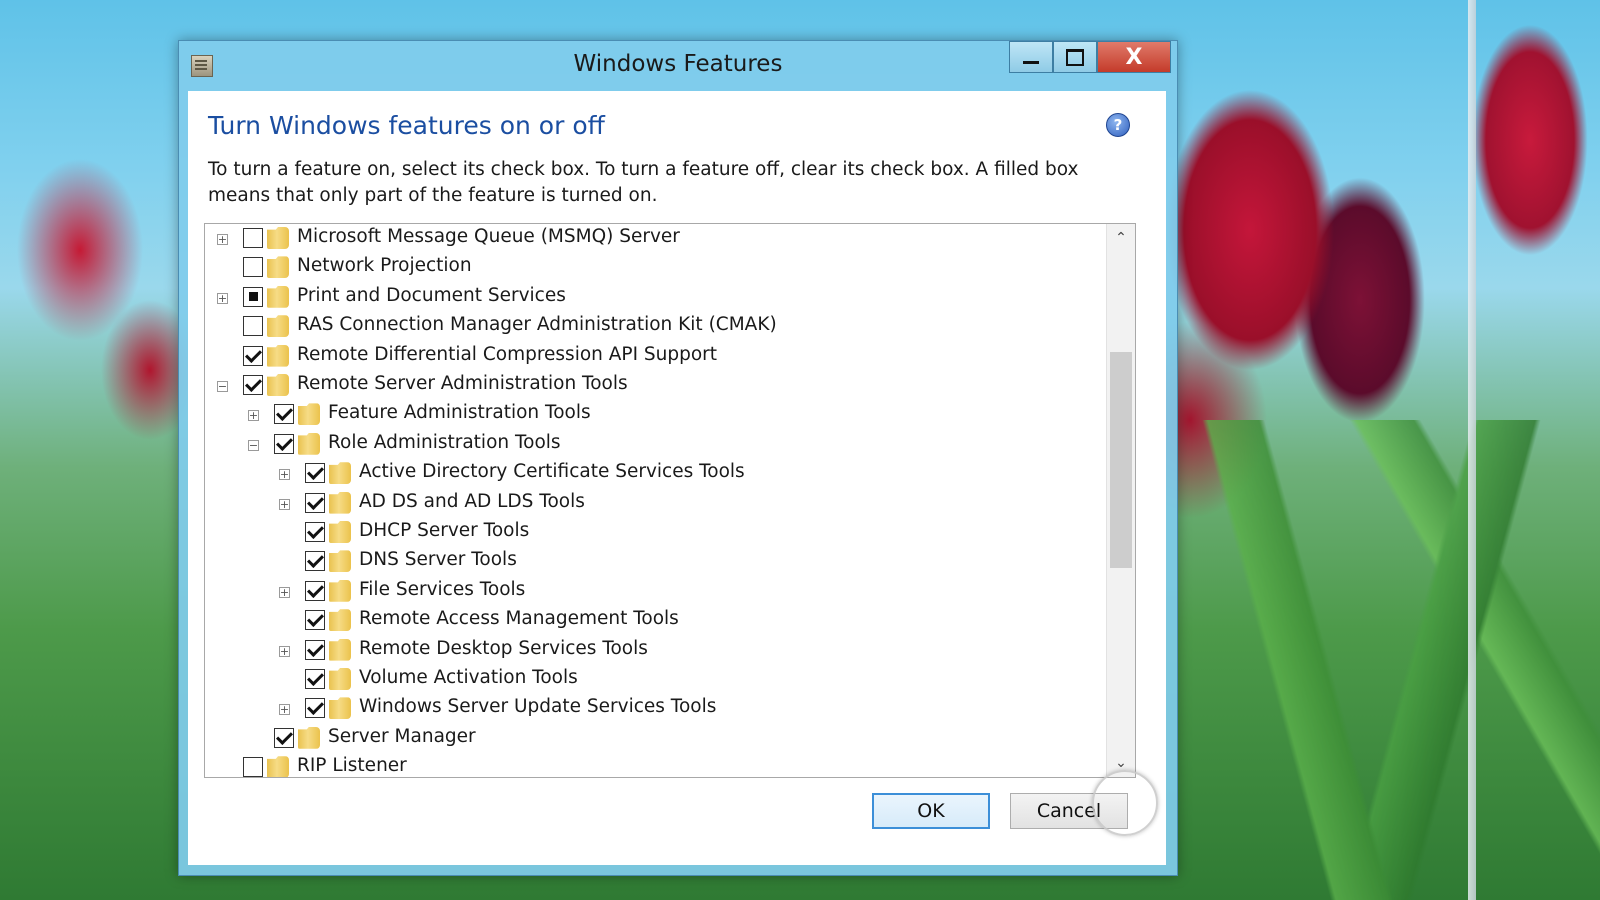  What do you see at coordinates (656, 680) in the screenshot?
I see `feature-row: Volume Activation Tools` at bounding box center [656, 680].